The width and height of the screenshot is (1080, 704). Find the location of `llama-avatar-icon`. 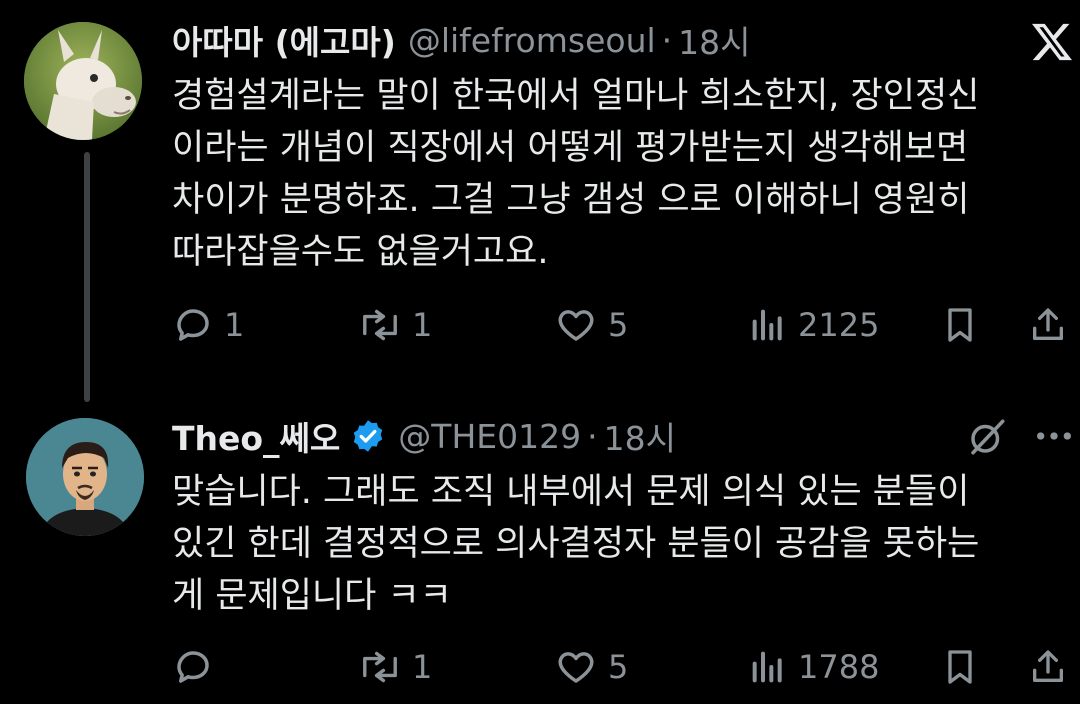

llama-avatar-icon is located at coordinates (83, 81).